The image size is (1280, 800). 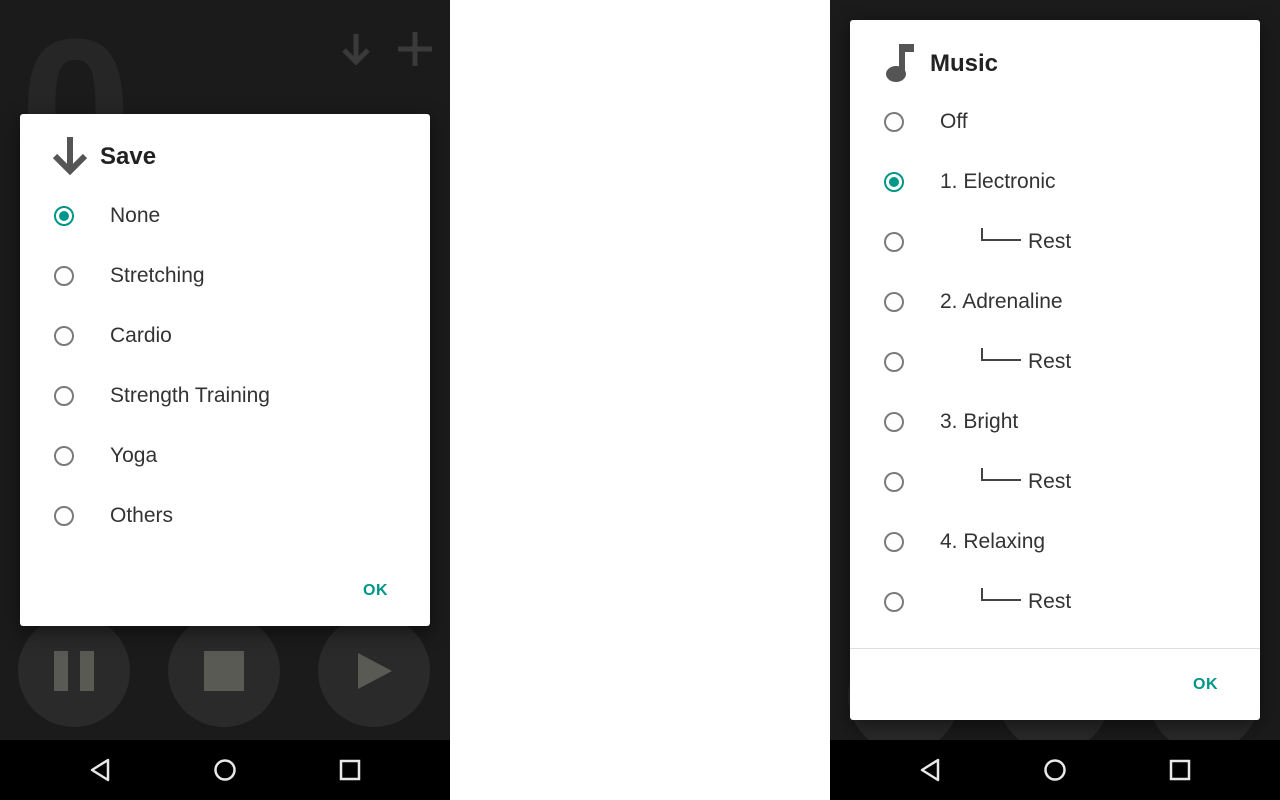 I want to click on save-option-none: None, so click(x=225, y=216).